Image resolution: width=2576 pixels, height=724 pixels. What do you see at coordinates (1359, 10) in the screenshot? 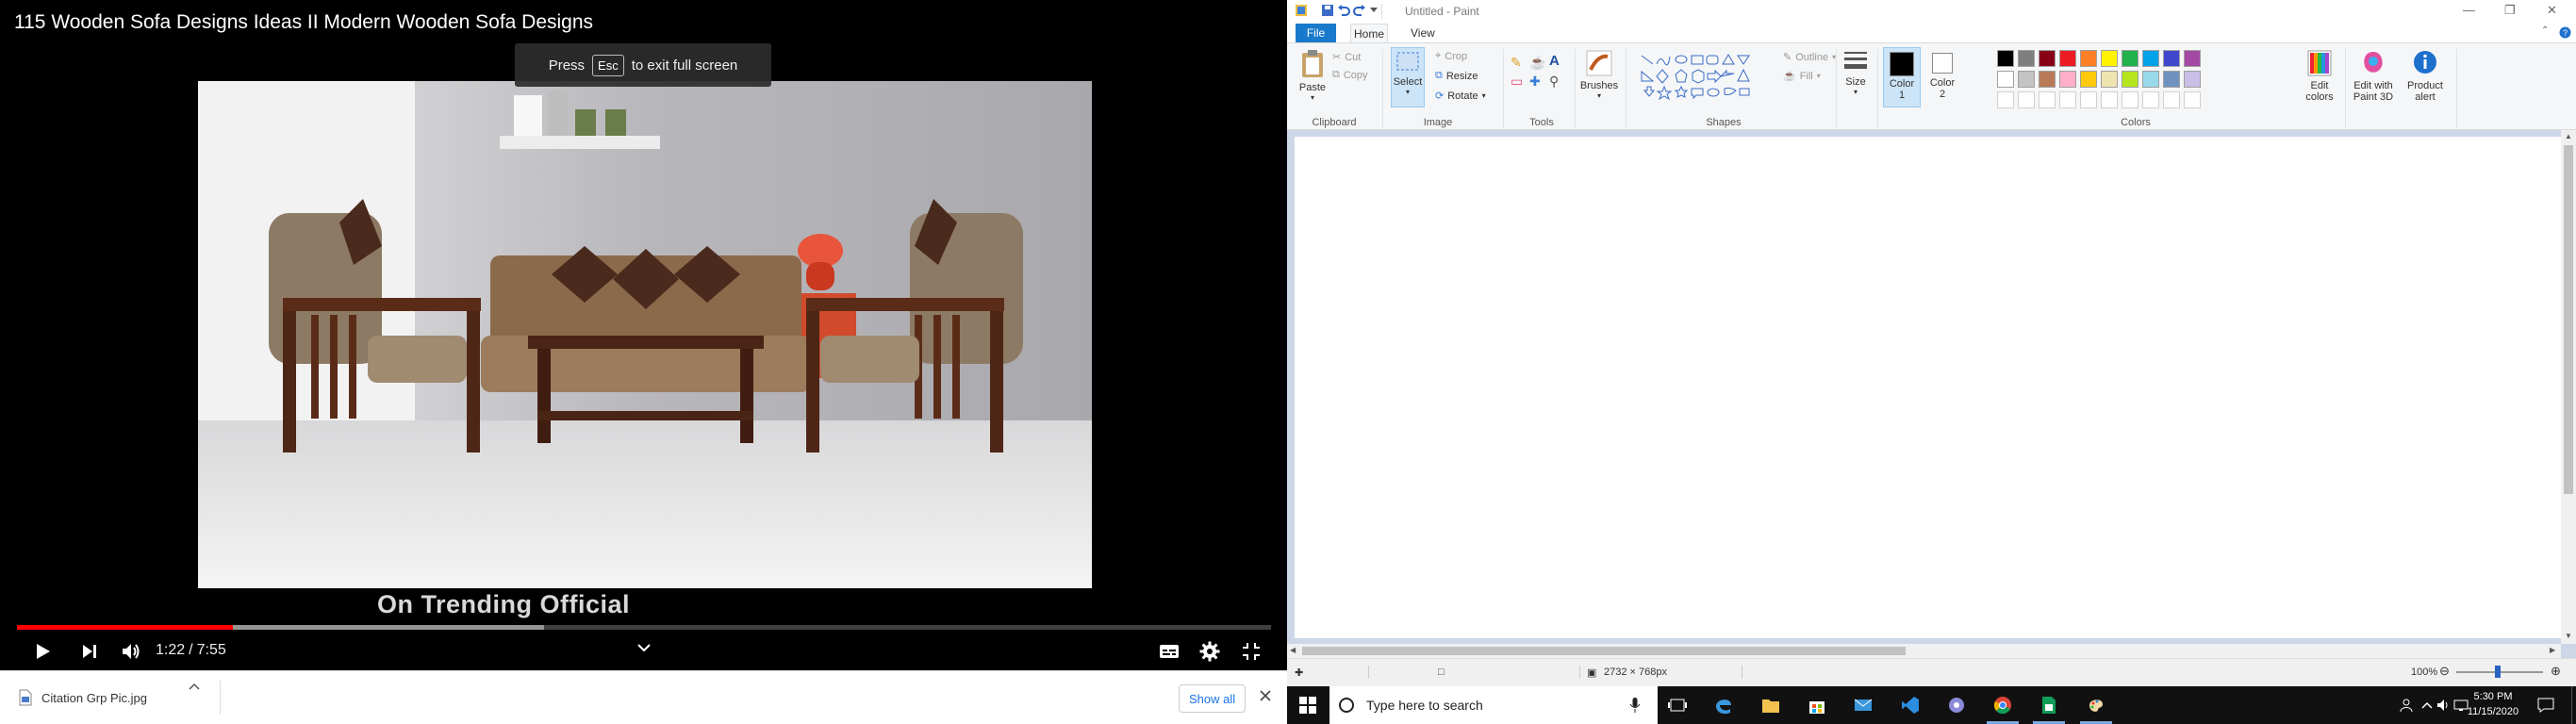
I see `redo-icon` at bounding box center [1359, 10].